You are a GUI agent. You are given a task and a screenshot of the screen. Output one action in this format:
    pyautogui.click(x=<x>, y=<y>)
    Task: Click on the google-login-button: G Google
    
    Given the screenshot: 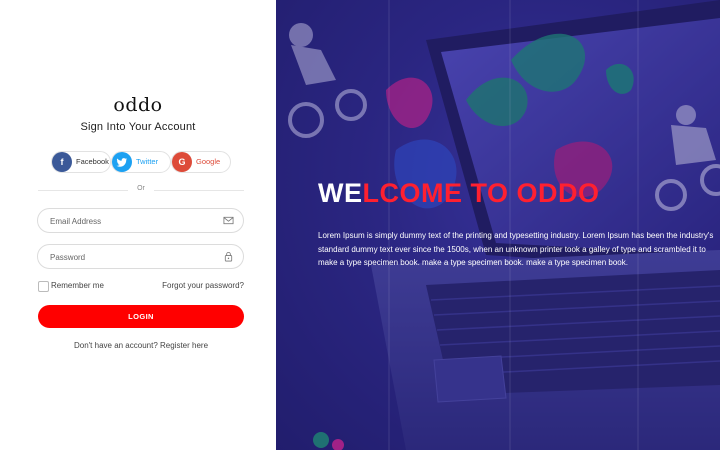 What is the action you would take?
    pyautogui.click(x=201, y=162)
    